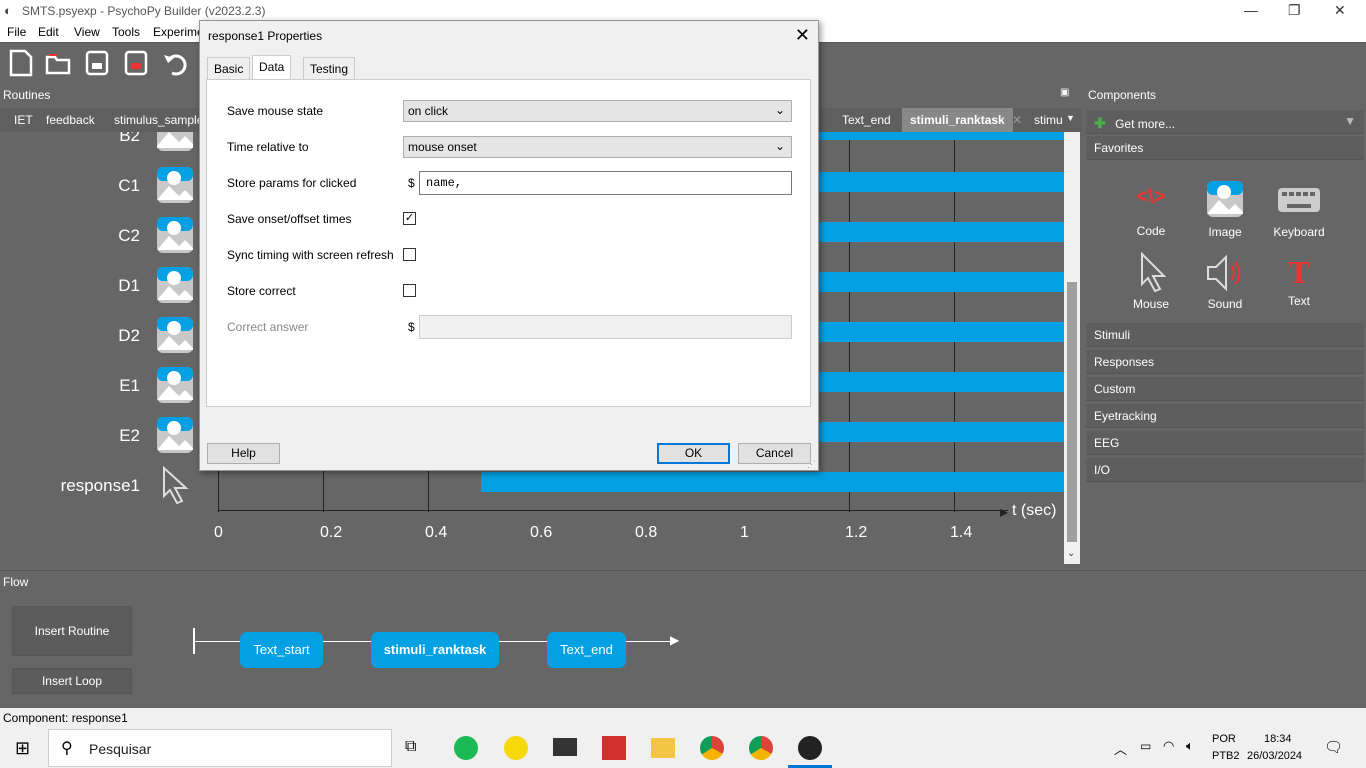 Image resolution: width=1366 pixels, height=768 pixels. Describe the element at coordinates (1071, 553) in the screenshot. I see `scroll-down-icon: ⌄` at that location.